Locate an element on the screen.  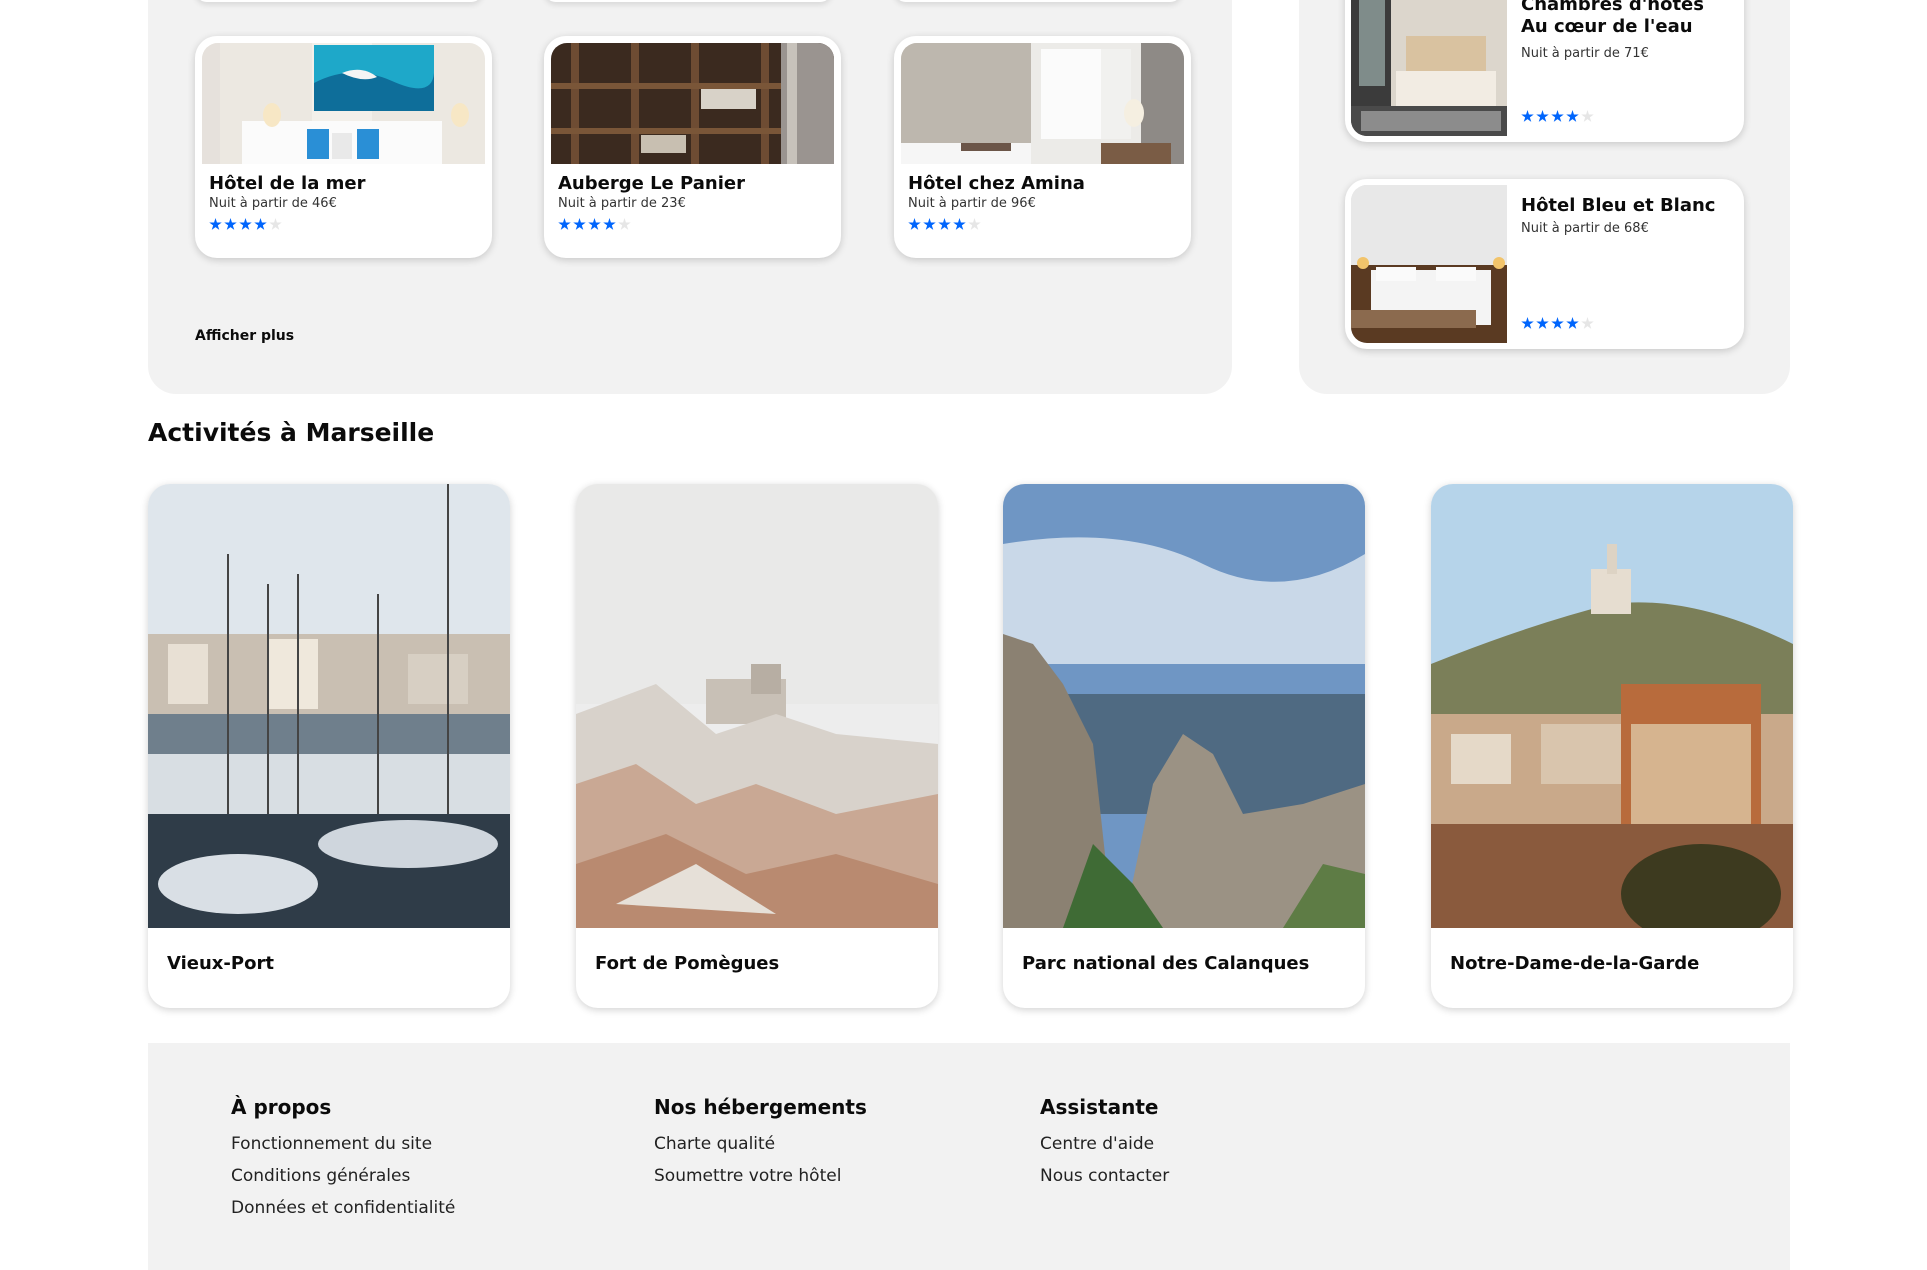
footer-link: Conditions générales is located at coordinates (343, 1176).